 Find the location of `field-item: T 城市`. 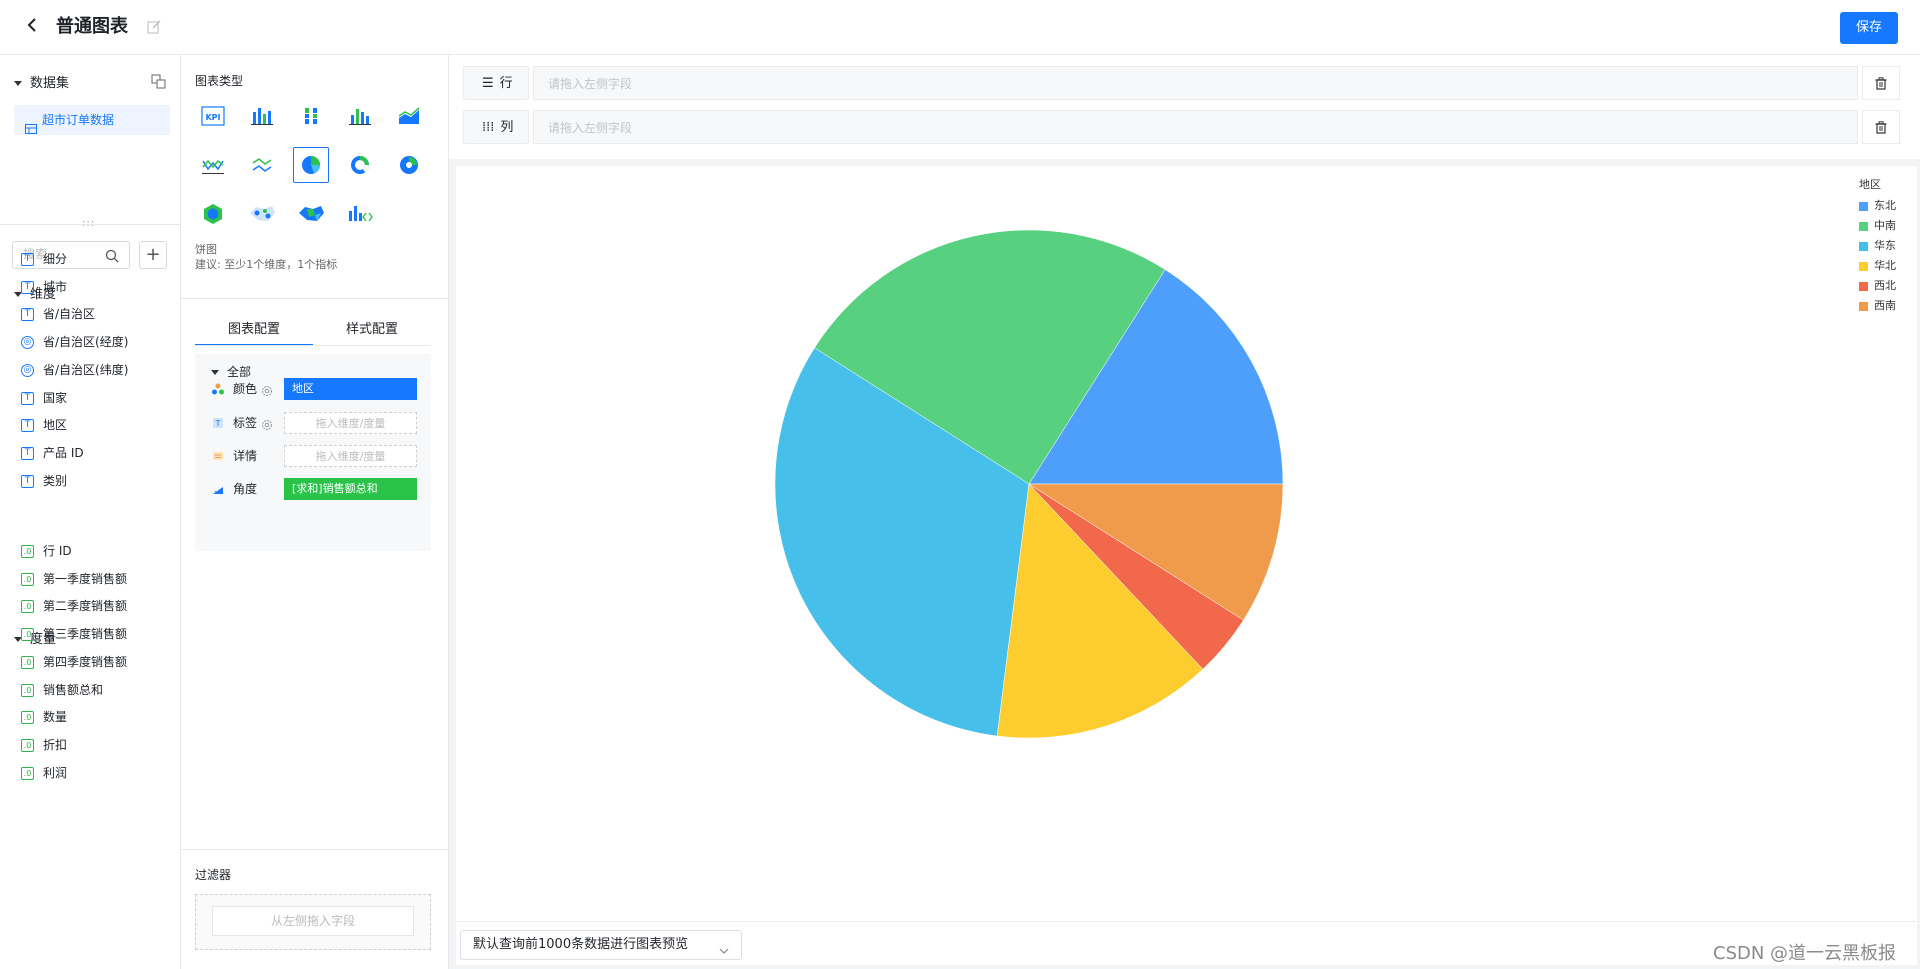

field-item: T 城市 is located at coordinates (44, 287).